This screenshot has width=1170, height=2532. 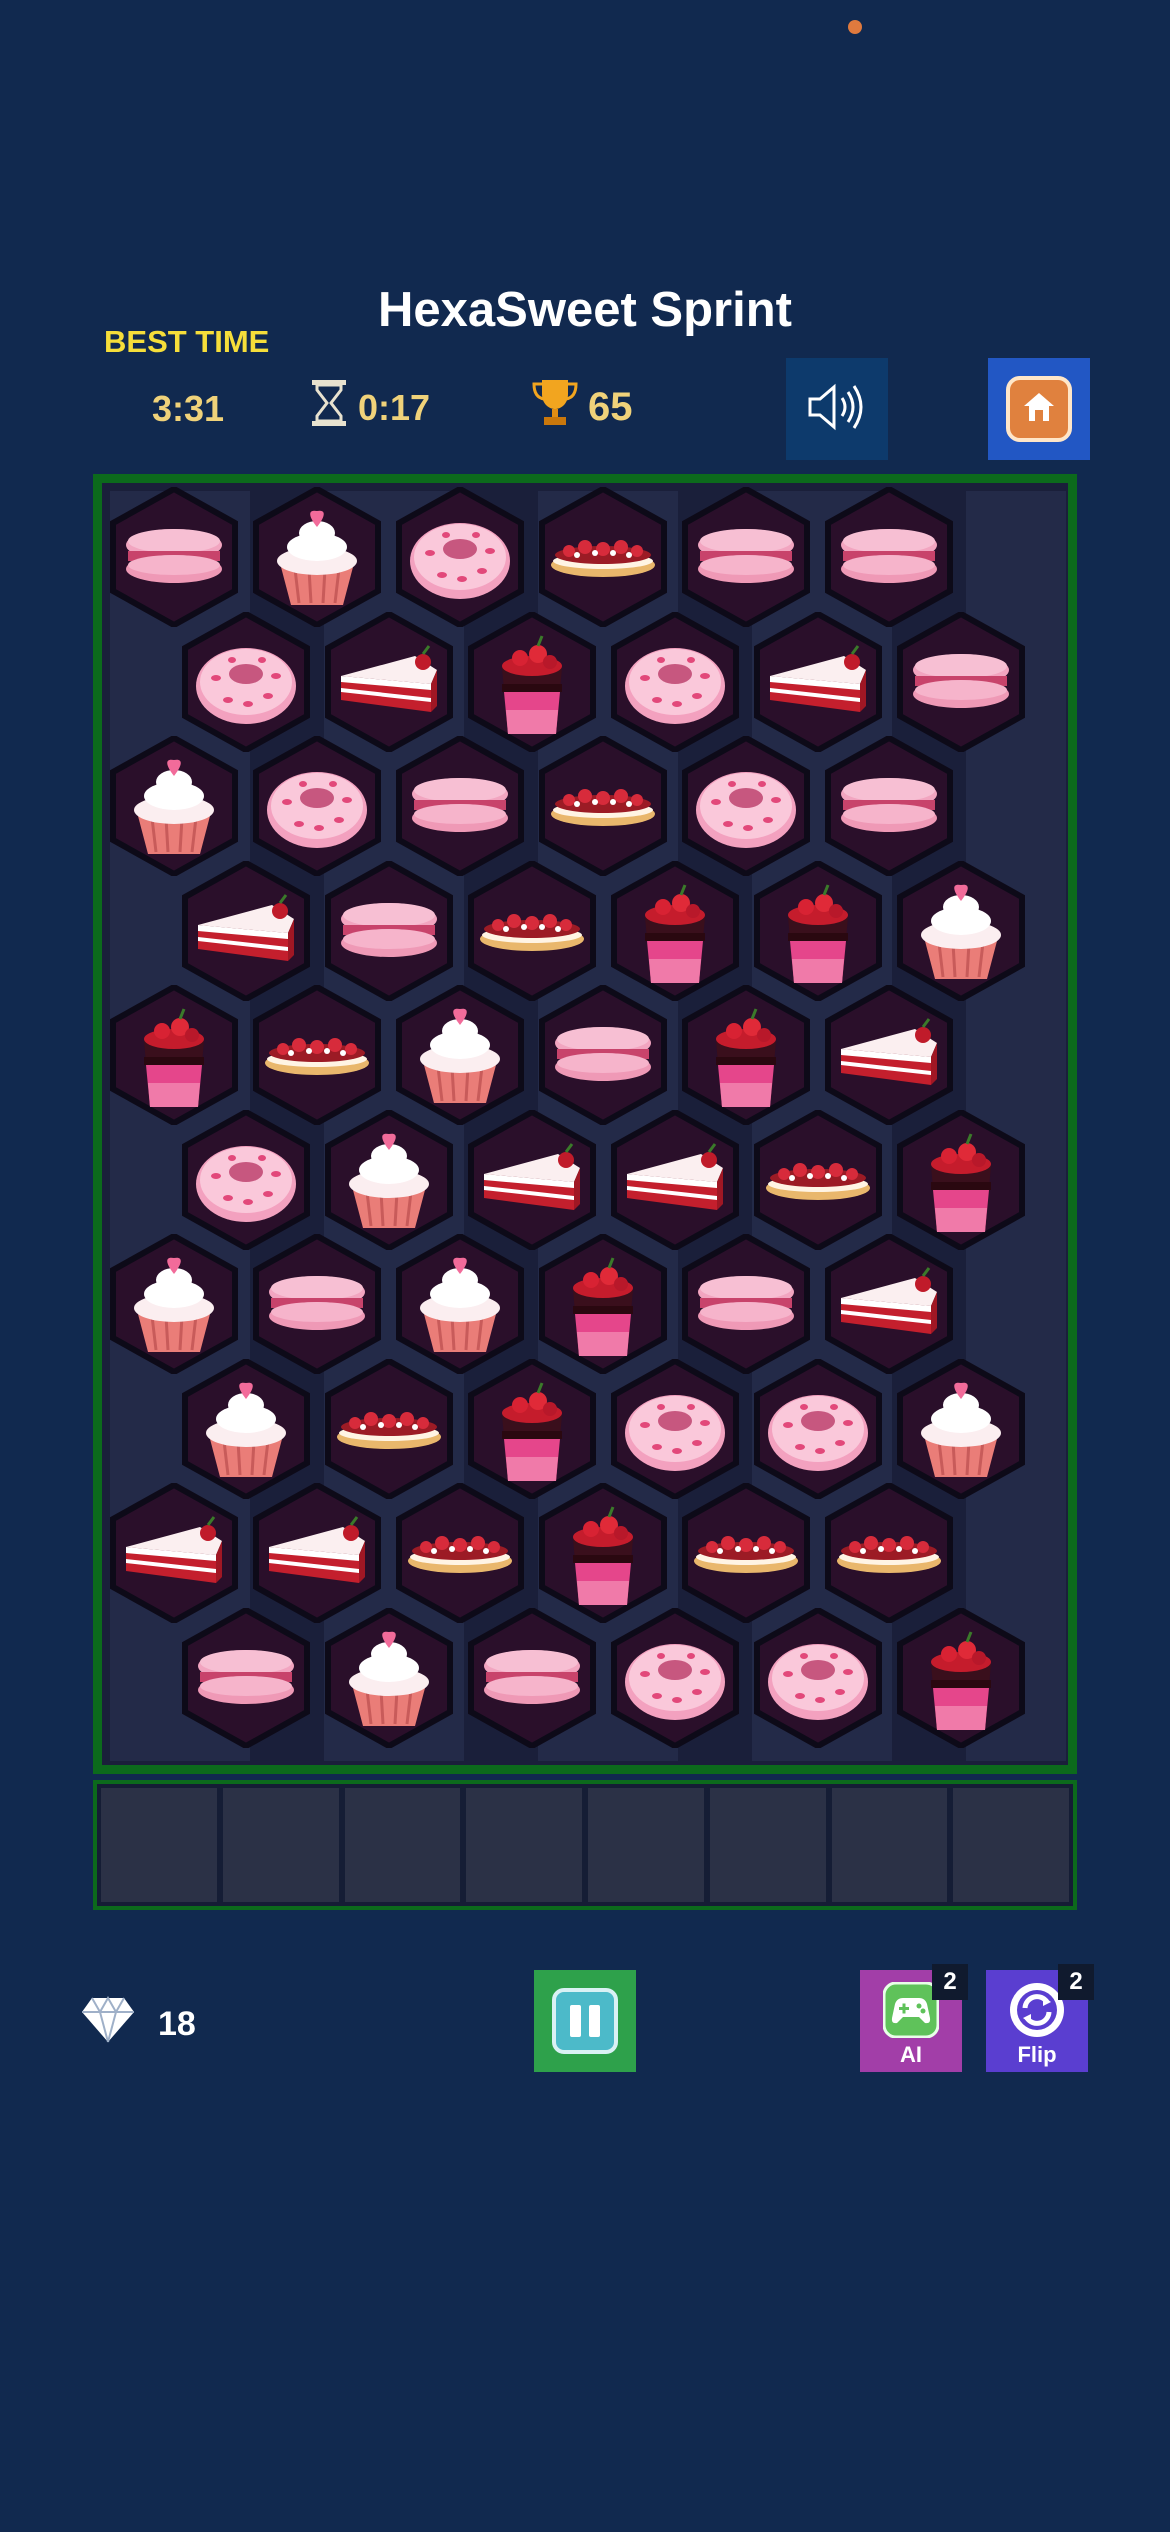 I want to click on timer-value: 0:17, so click(x=394, y=407).